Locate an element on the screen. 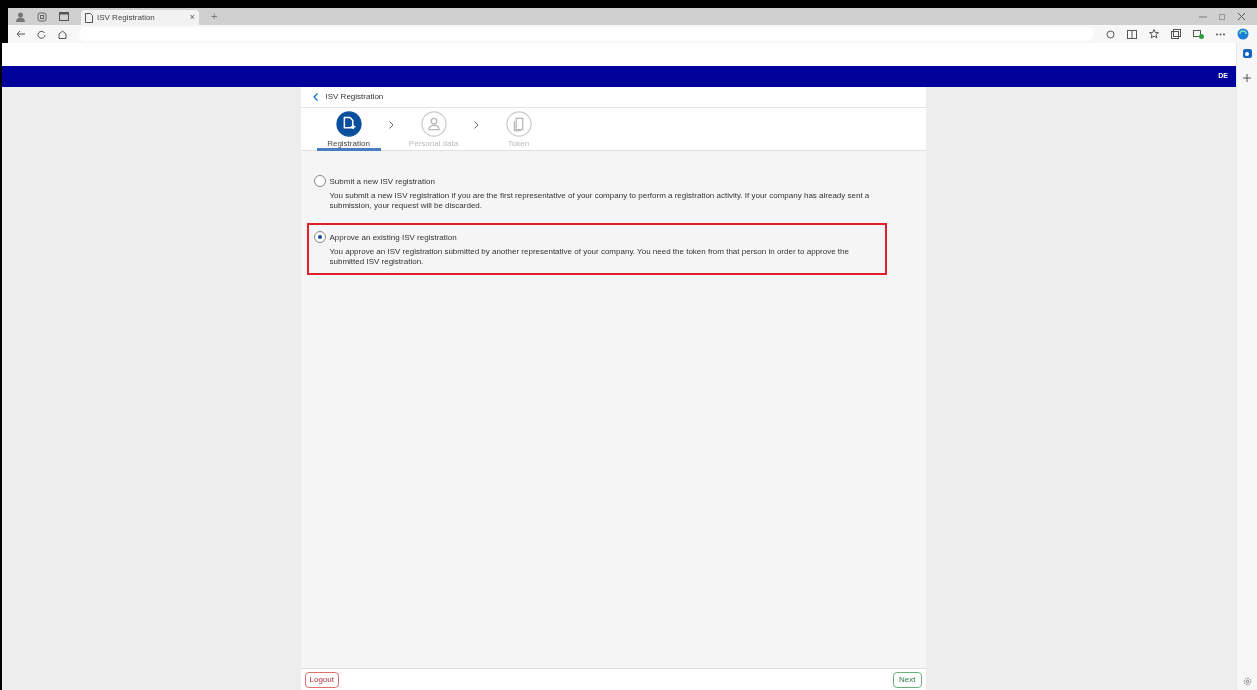 This screenshot has width=1257, height=690. page-icon is located at coordinates (89, 17).